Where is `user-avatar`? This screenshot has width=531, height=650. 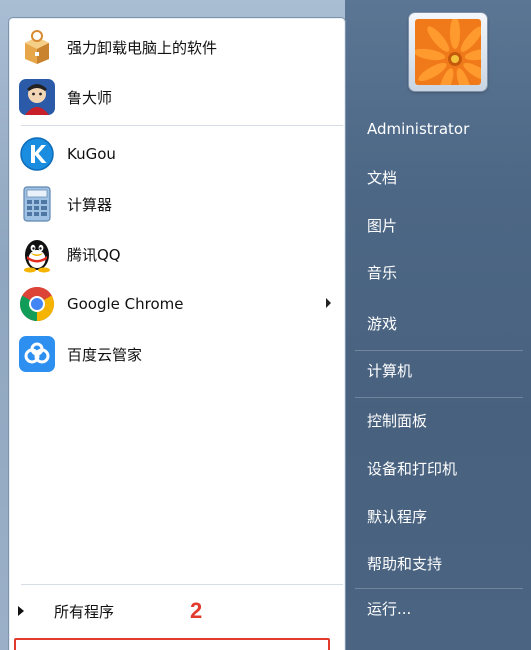 user-avatar is located at coordinates (448, 52).